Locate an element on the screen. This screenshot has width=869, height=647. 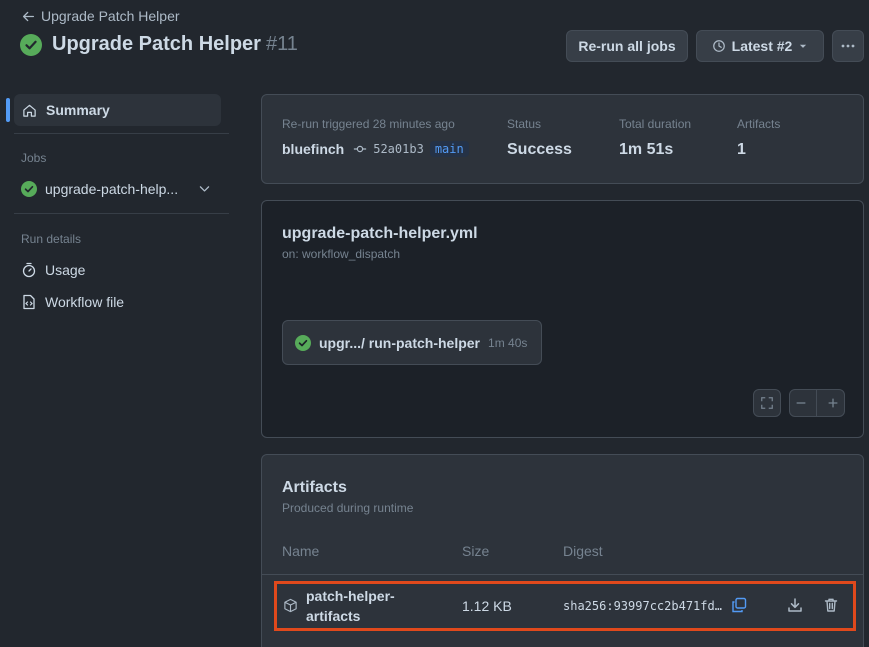
column-header-size: Size is located at coordinates (476, 551).